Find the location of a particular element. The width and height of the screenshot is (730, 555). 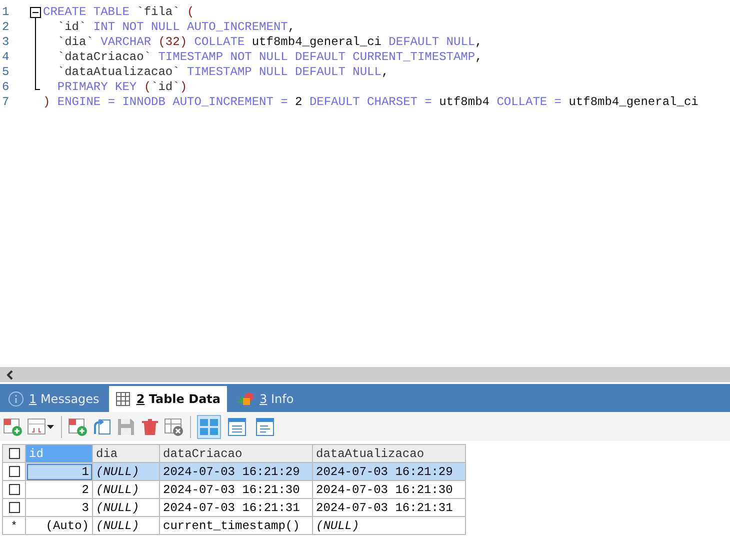

select-all-checkbox is located at coordinates (14, 453).